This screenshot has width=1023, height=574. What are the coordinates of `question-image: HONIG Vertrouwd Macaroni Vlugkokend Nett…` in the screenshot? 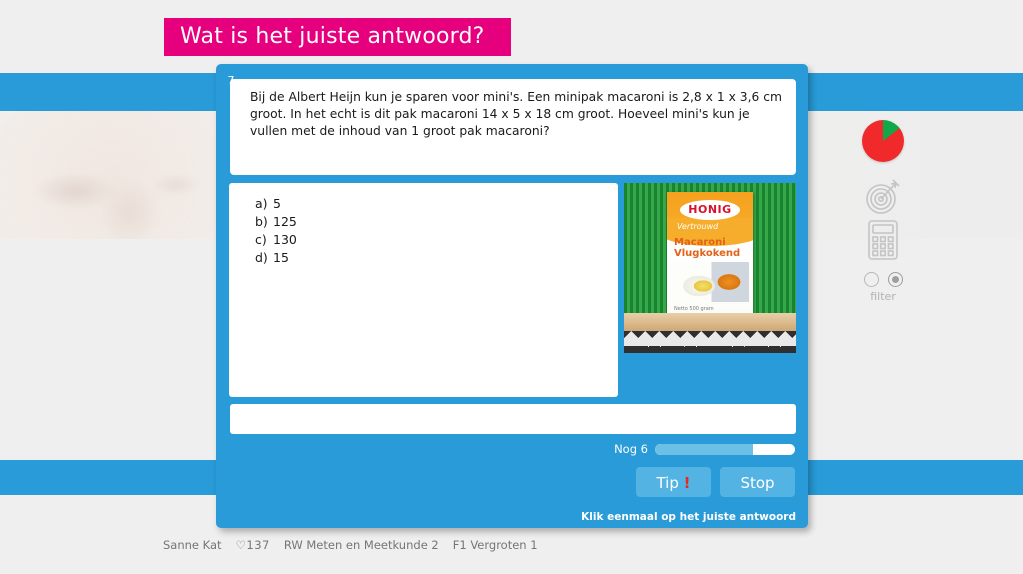 It's located at (710, 268).